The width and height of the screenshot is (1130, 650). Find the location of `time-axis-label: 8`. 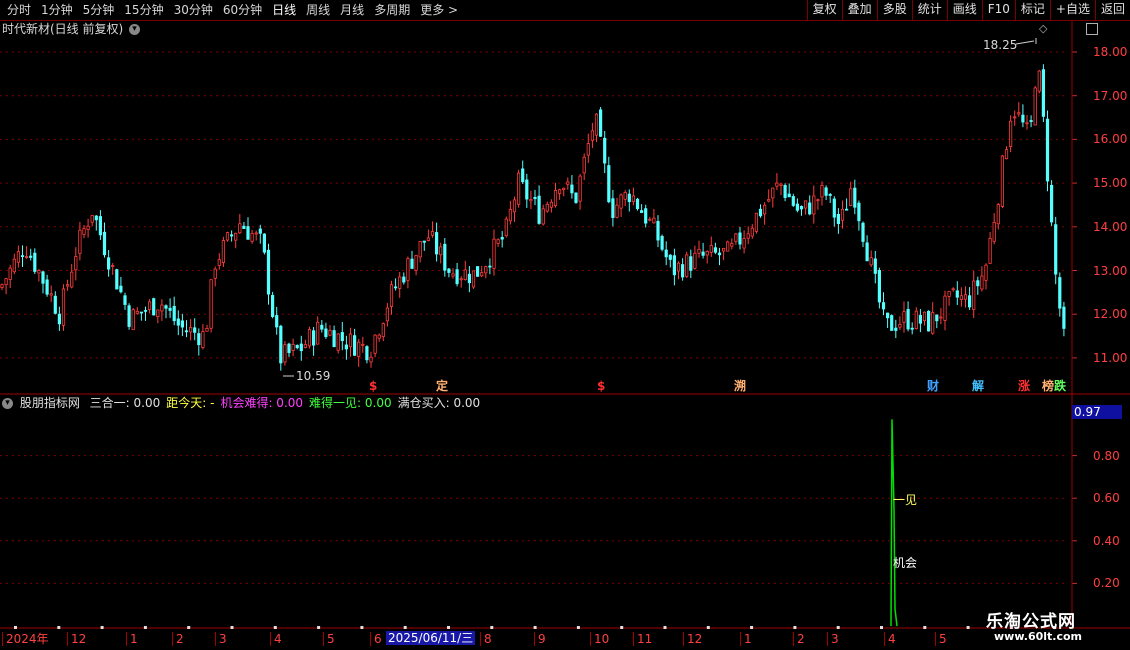

time-axis-label: 8 is located at coordinates (486, 639).